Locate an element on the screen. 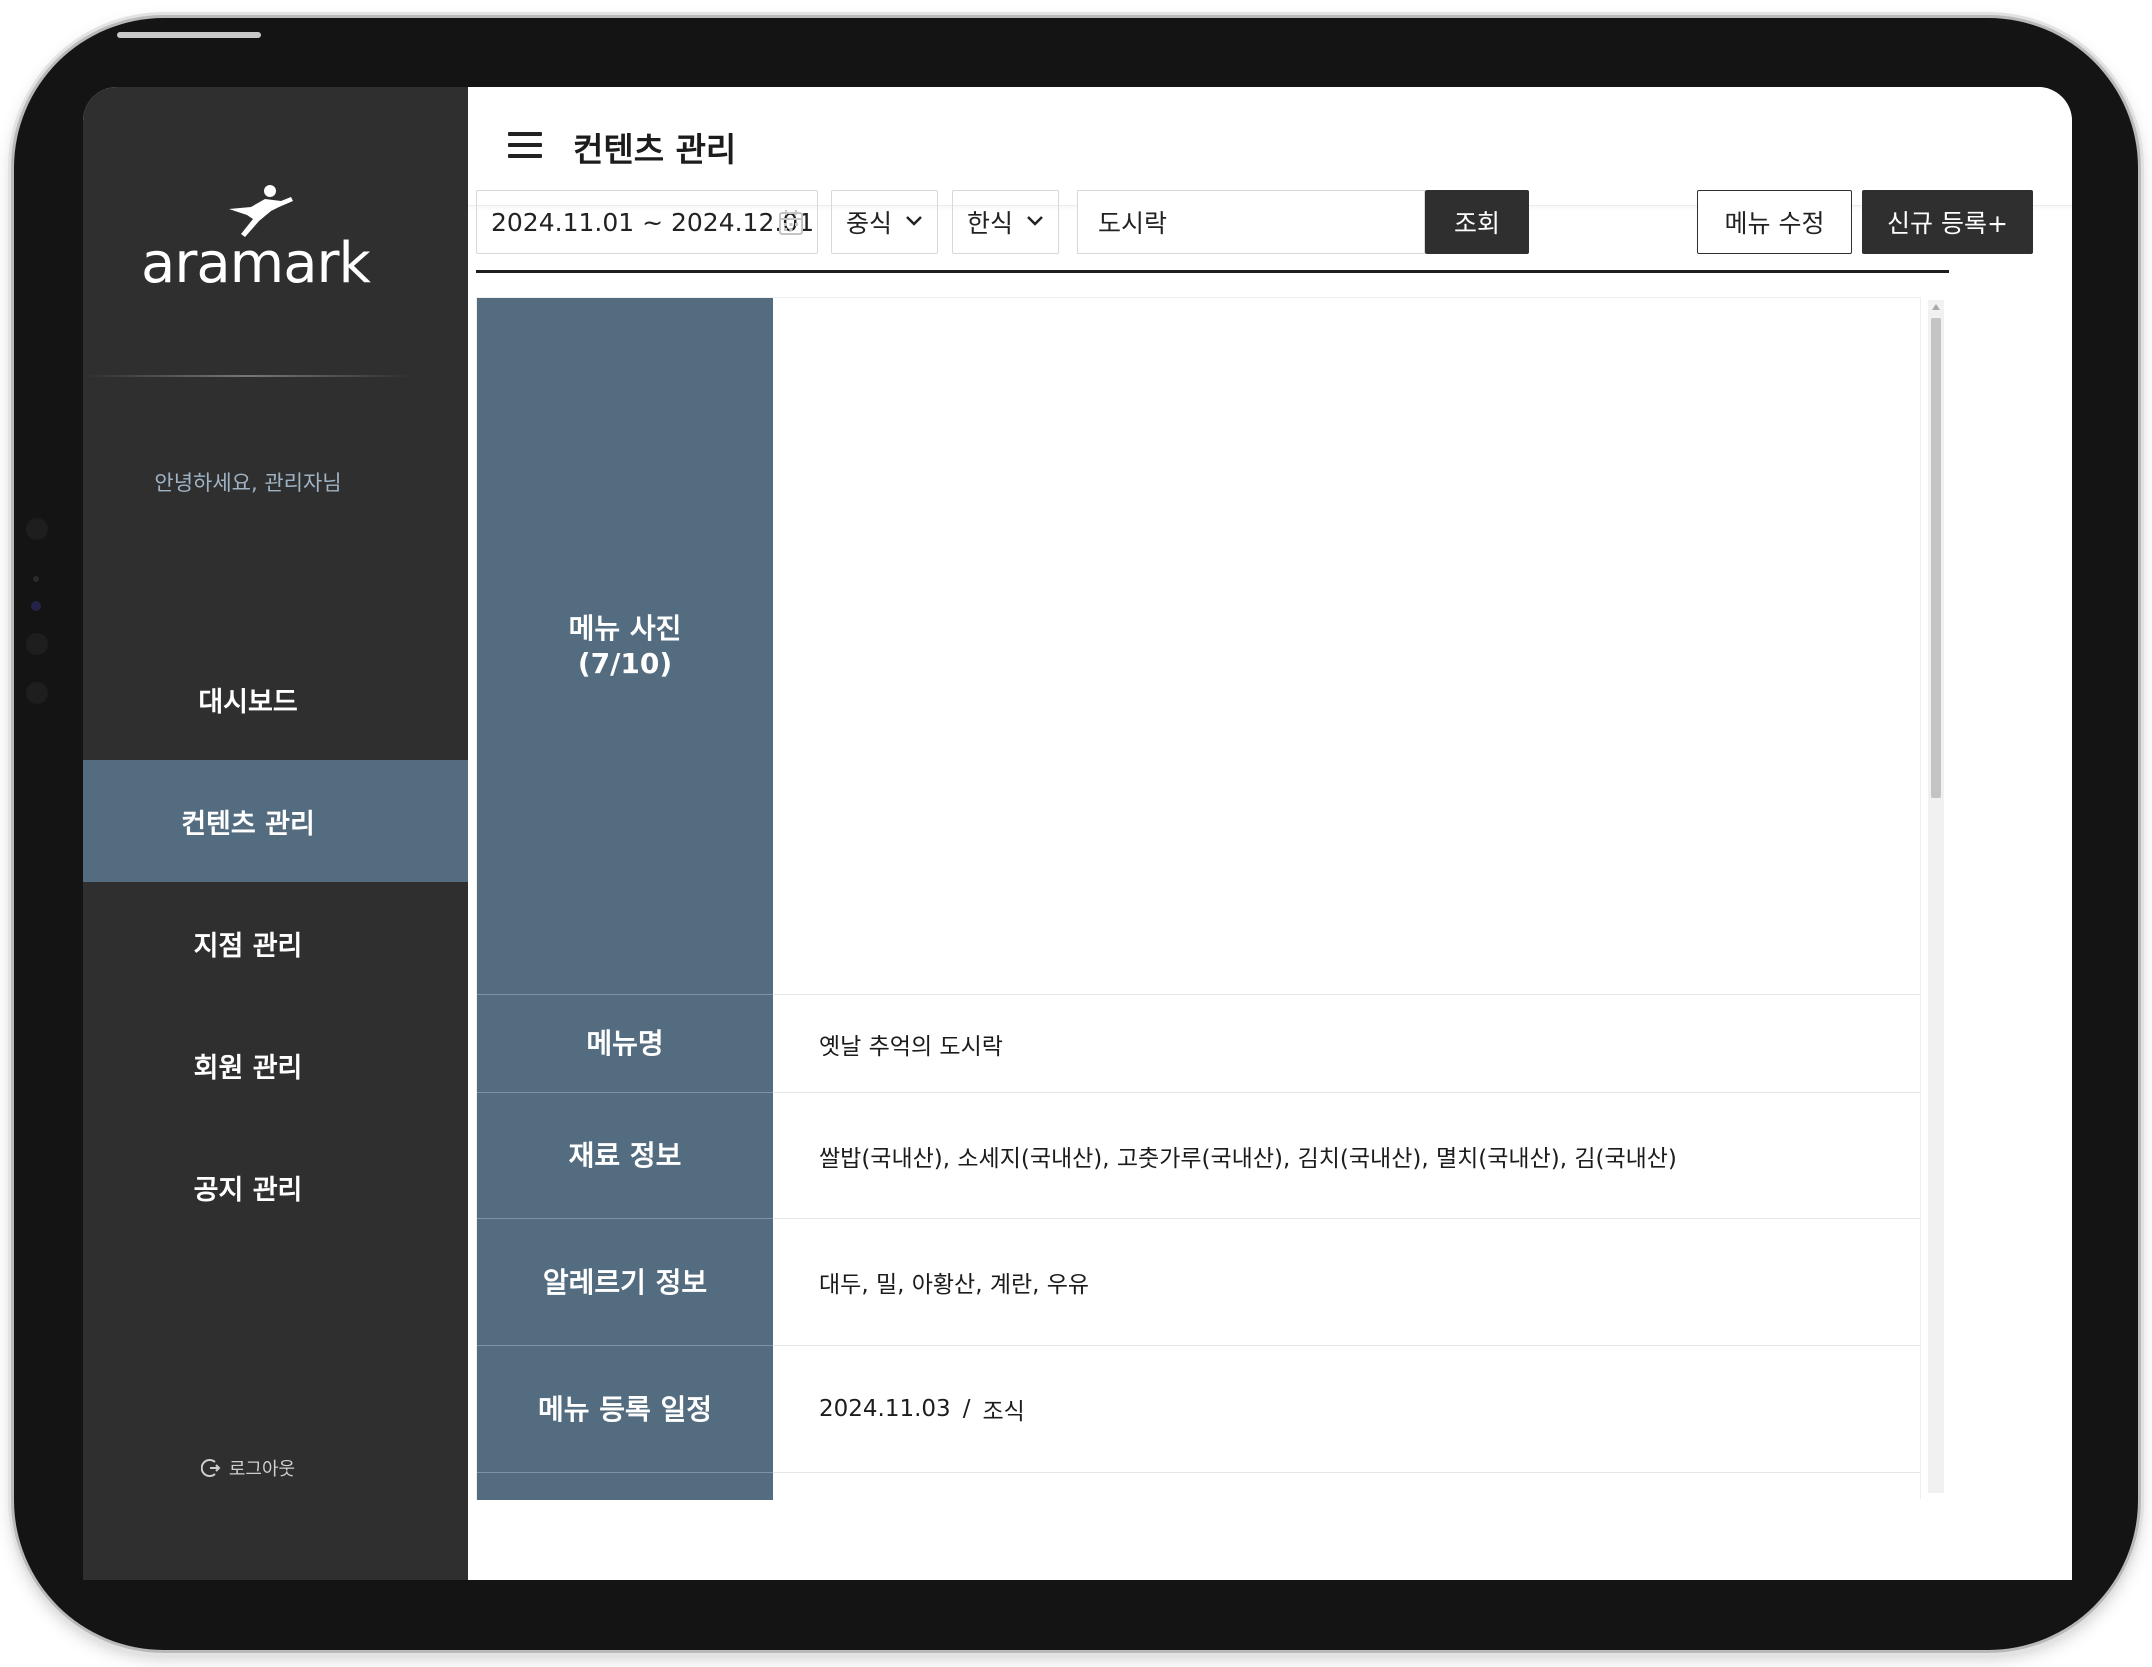 Image resolution: width=2152 pixels, height=1667 pixels. calendar-icon is located at coordinates (791, 222).